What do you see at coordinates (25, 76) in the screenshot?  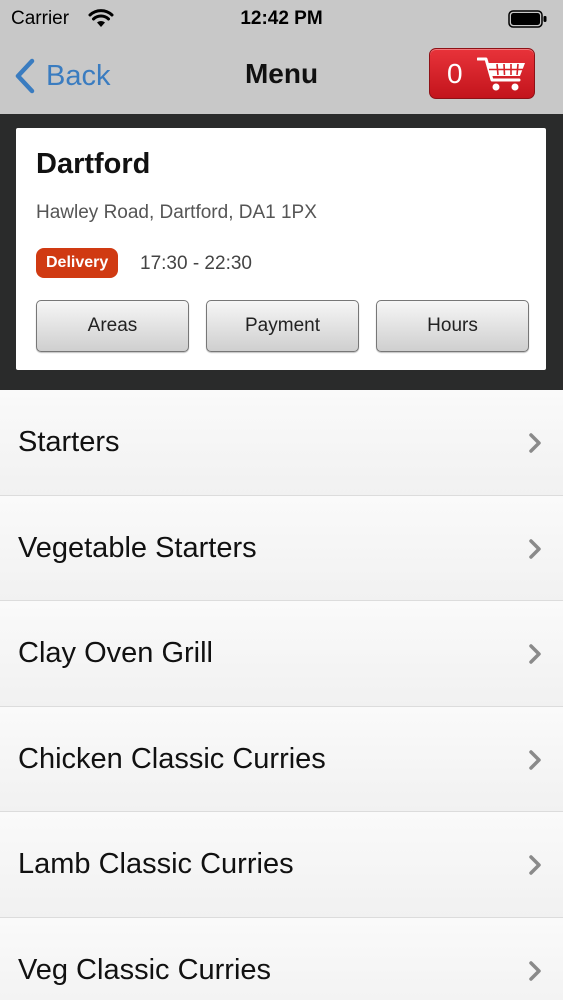 I see `chevron-left-icon` at bounding box center [25, 76].